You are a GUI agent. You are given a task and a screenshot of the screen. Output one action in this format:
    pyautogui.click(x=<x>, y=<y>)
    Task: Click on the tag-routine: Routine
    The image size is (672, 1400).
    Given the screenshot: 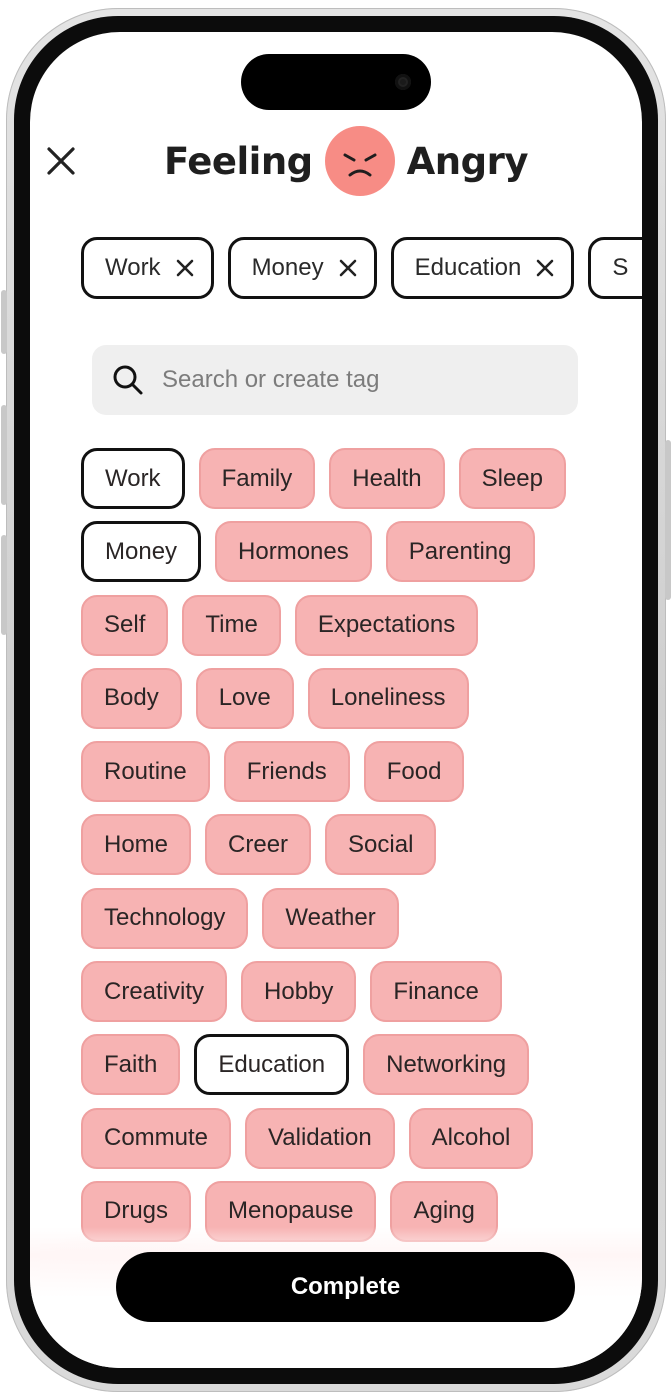 What is the action you would take?
    pyautogui.click(x=145, y=772)
    